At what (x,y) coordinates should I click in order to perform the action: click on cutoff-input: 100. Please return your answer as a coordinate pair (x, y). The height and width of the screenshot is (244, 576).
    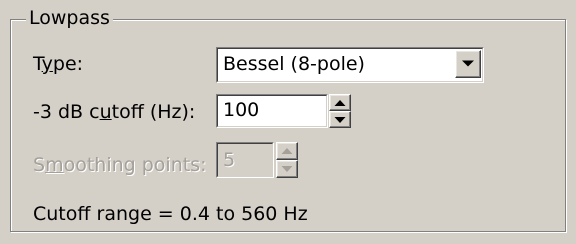
    Looking at the image, I should click on (272, 111).